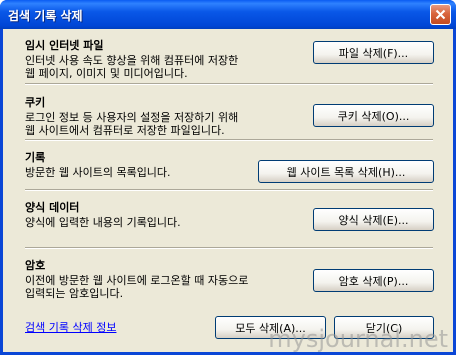  I want to click on close-icon, so click(440, 14).